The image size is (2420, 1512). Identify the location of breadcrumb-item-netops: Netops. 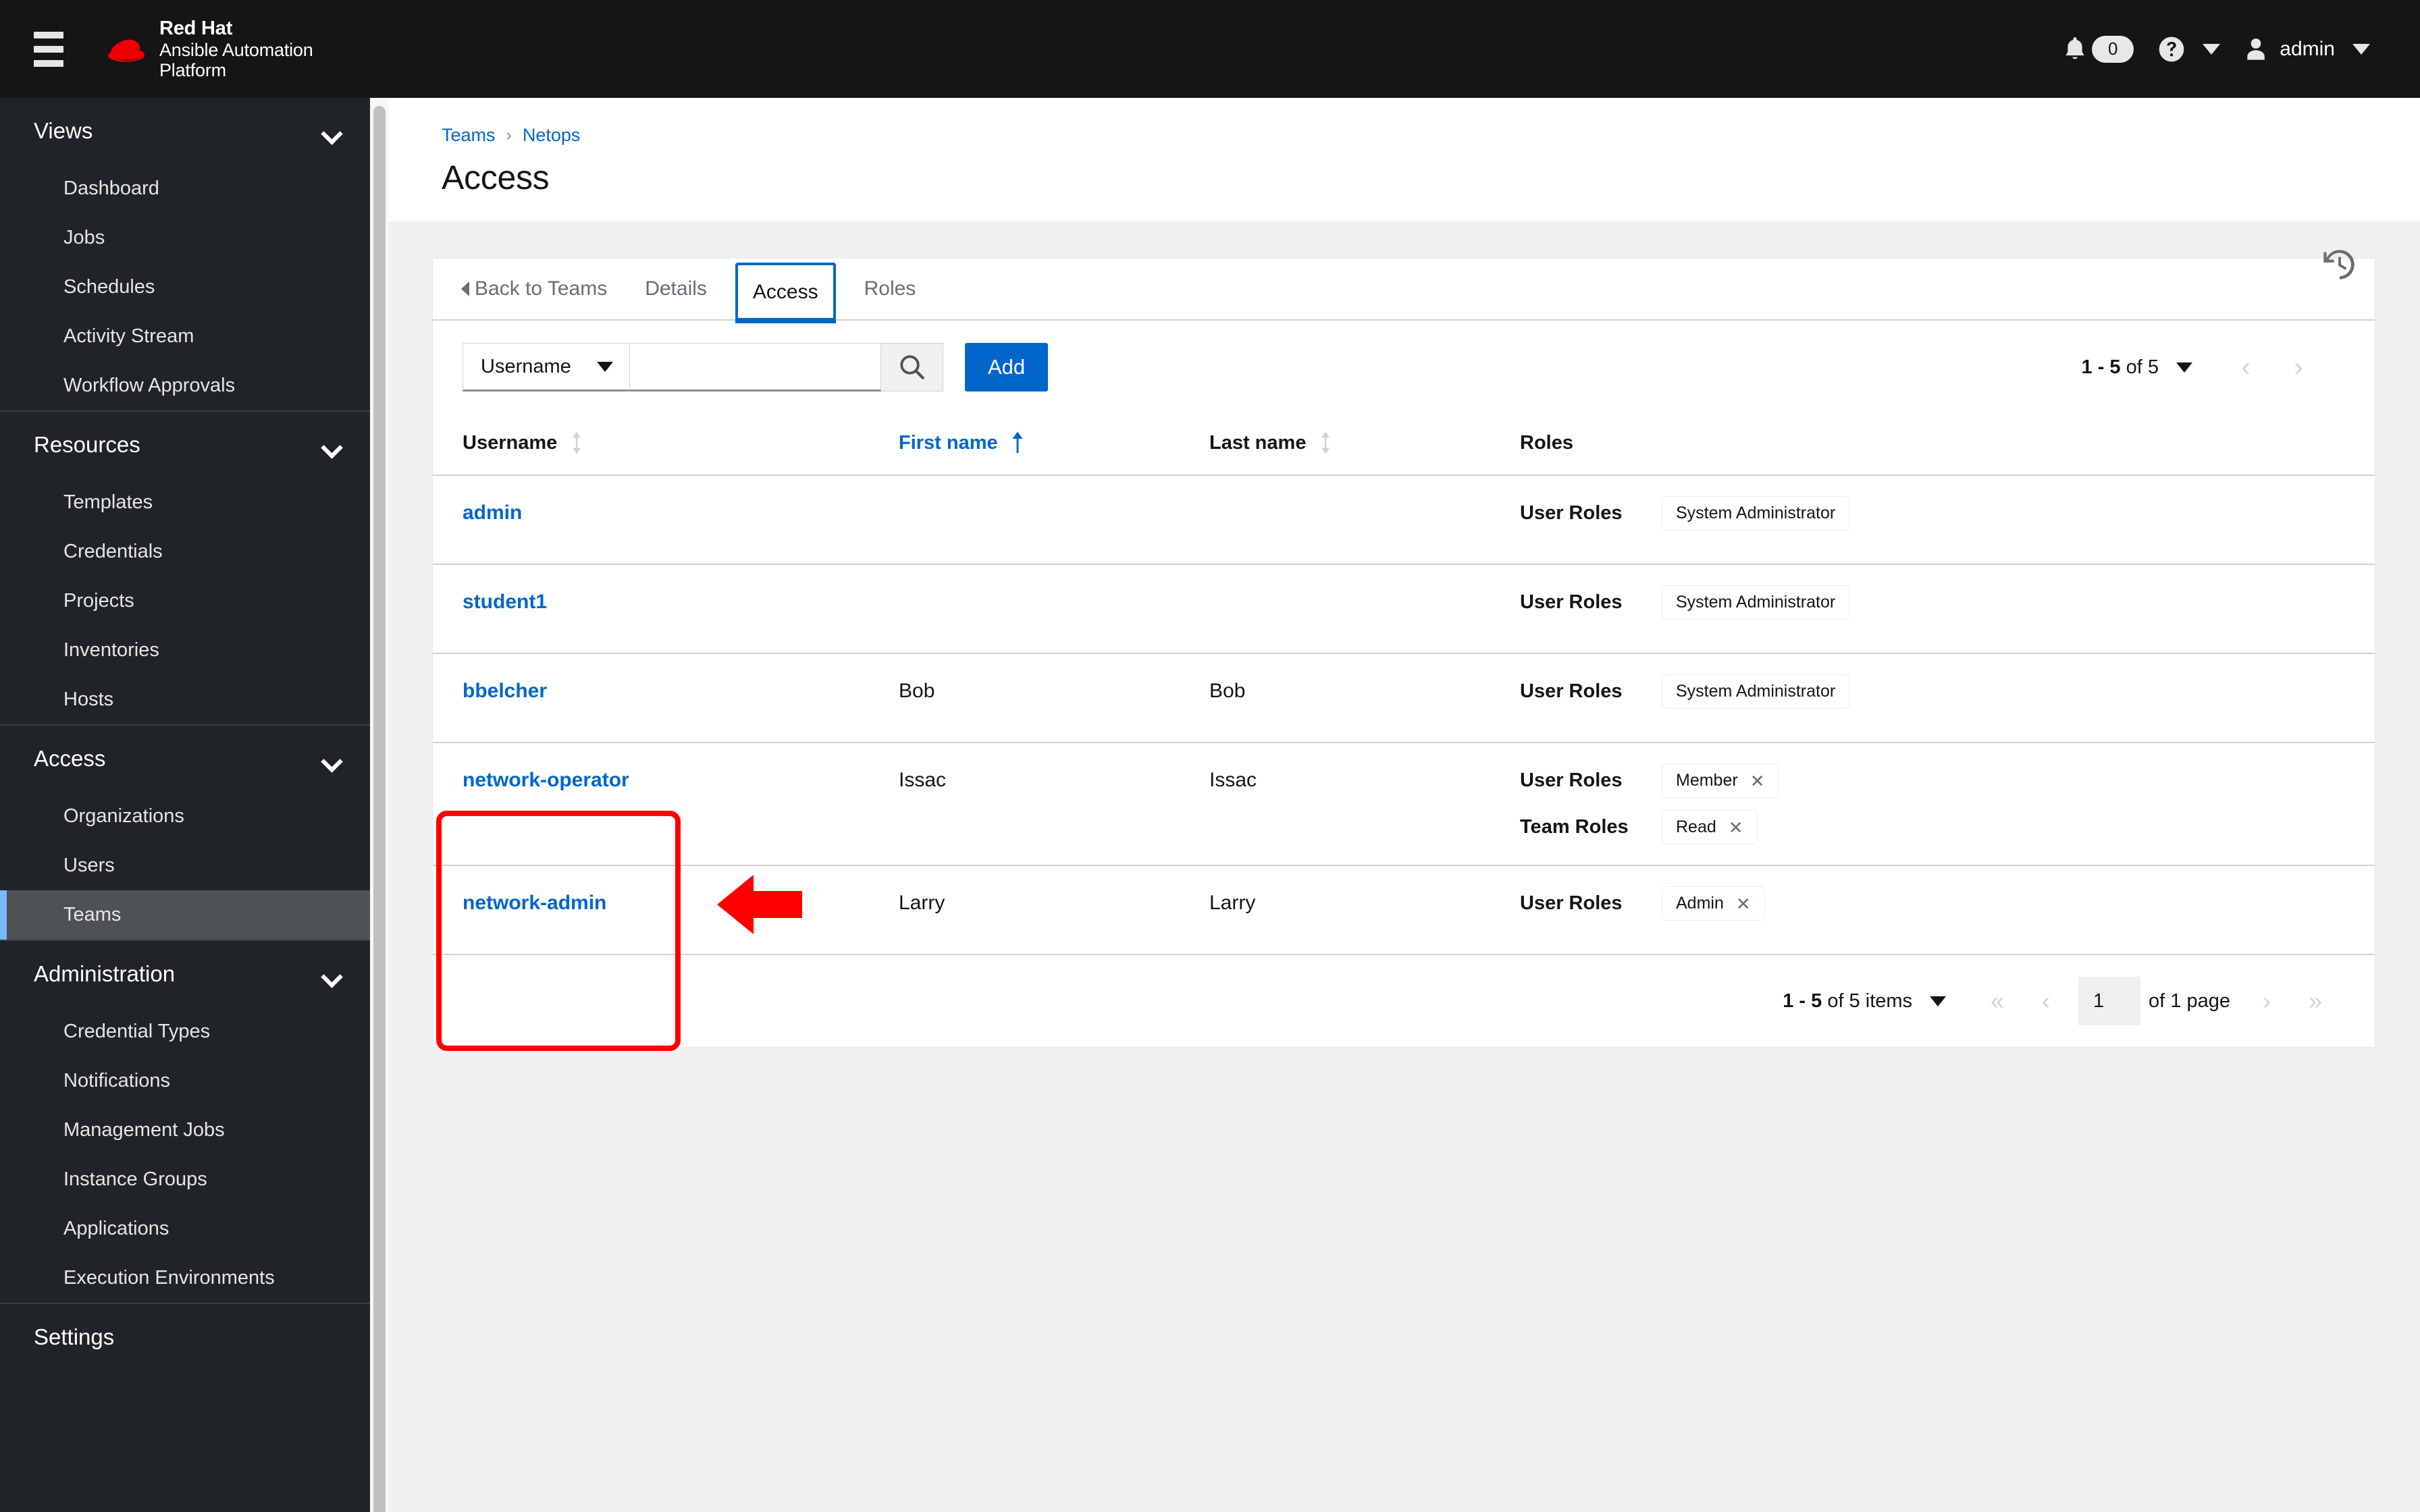
(552, 135).